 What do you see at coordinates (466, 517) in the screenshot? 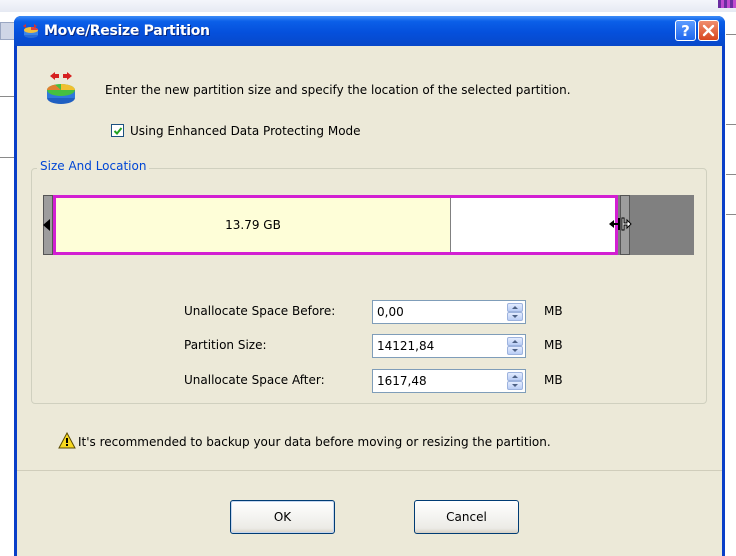
I see `cancel-button: Cancel` at bounding box center [466, 517].